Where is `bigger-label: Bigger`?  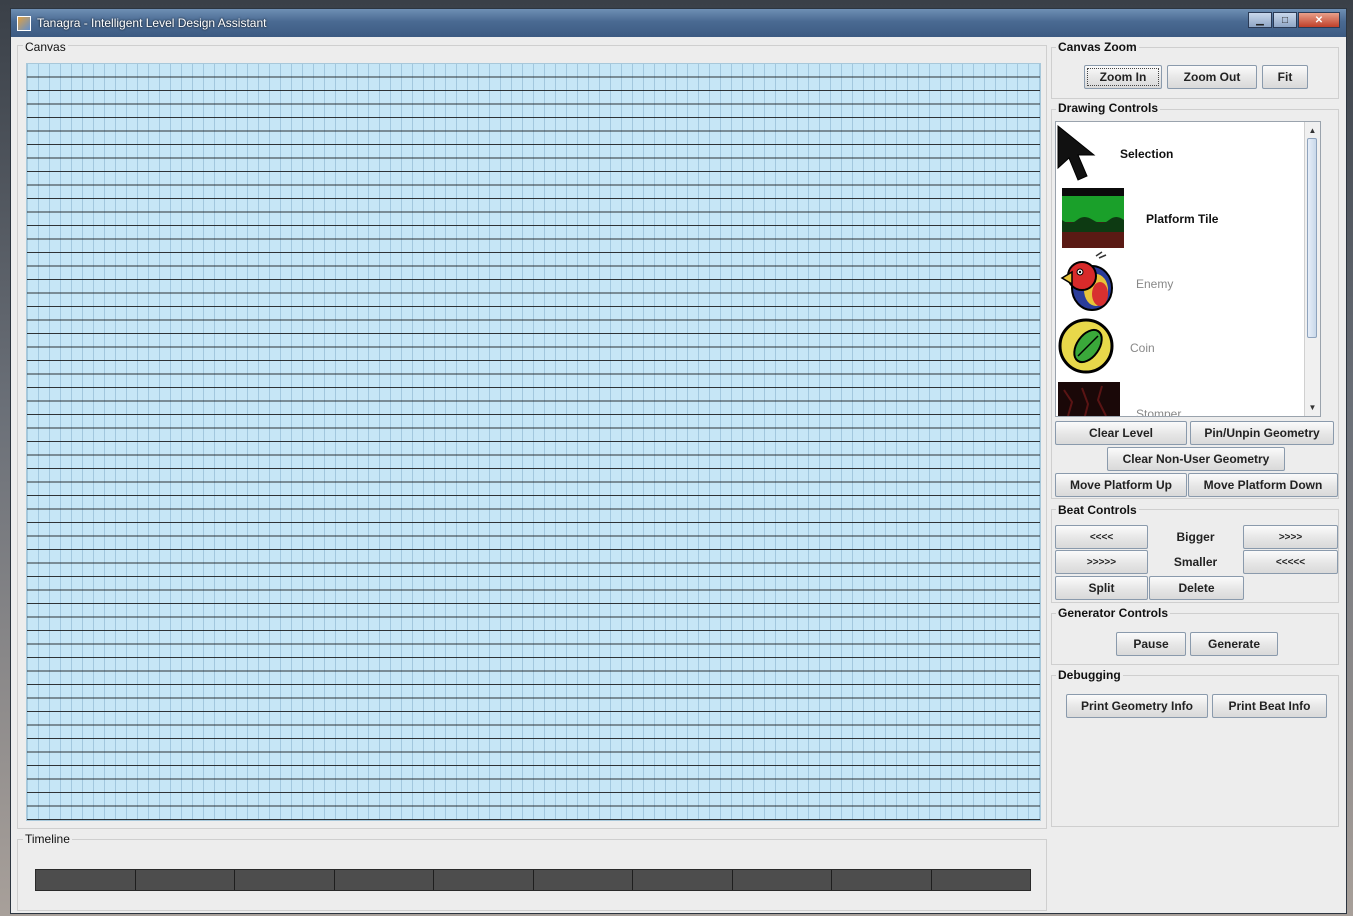 bigger-label: Bigger is located at coordinates (1195, 537).